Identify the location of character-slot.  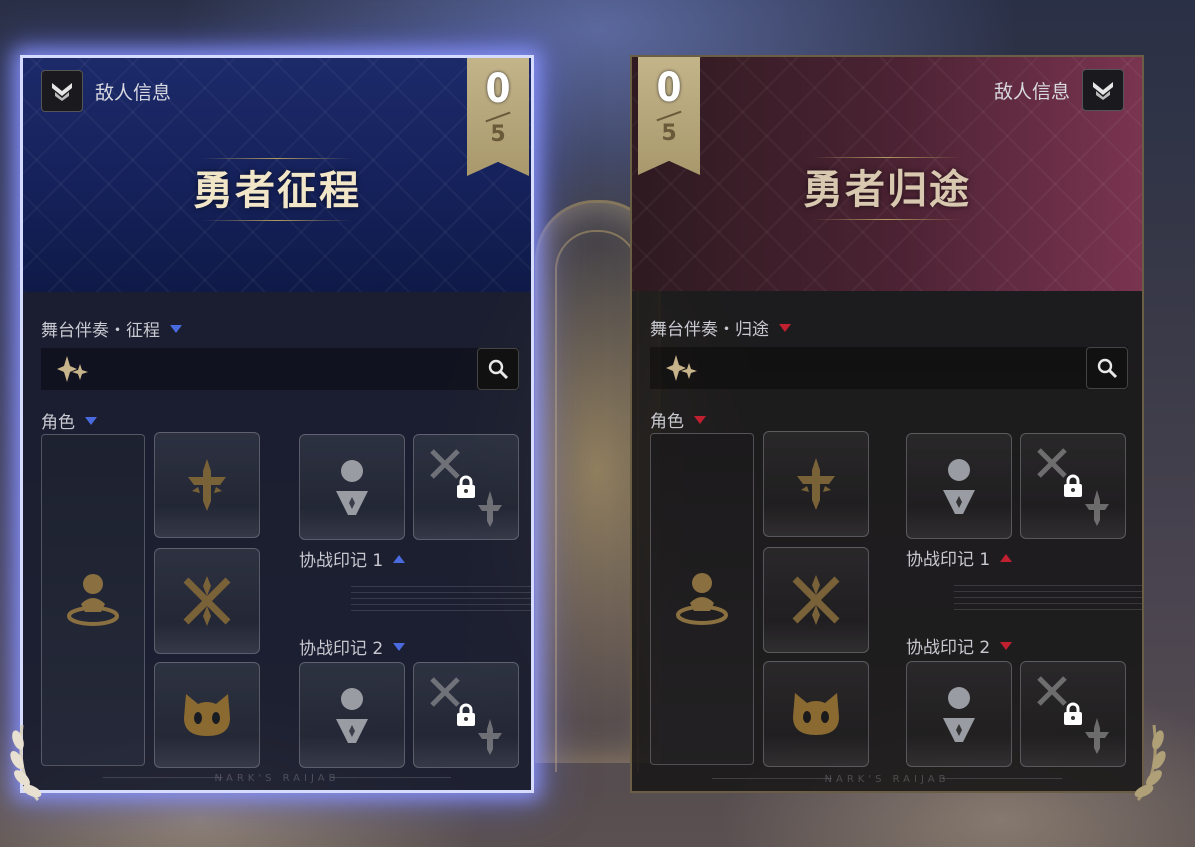
(702, 599).